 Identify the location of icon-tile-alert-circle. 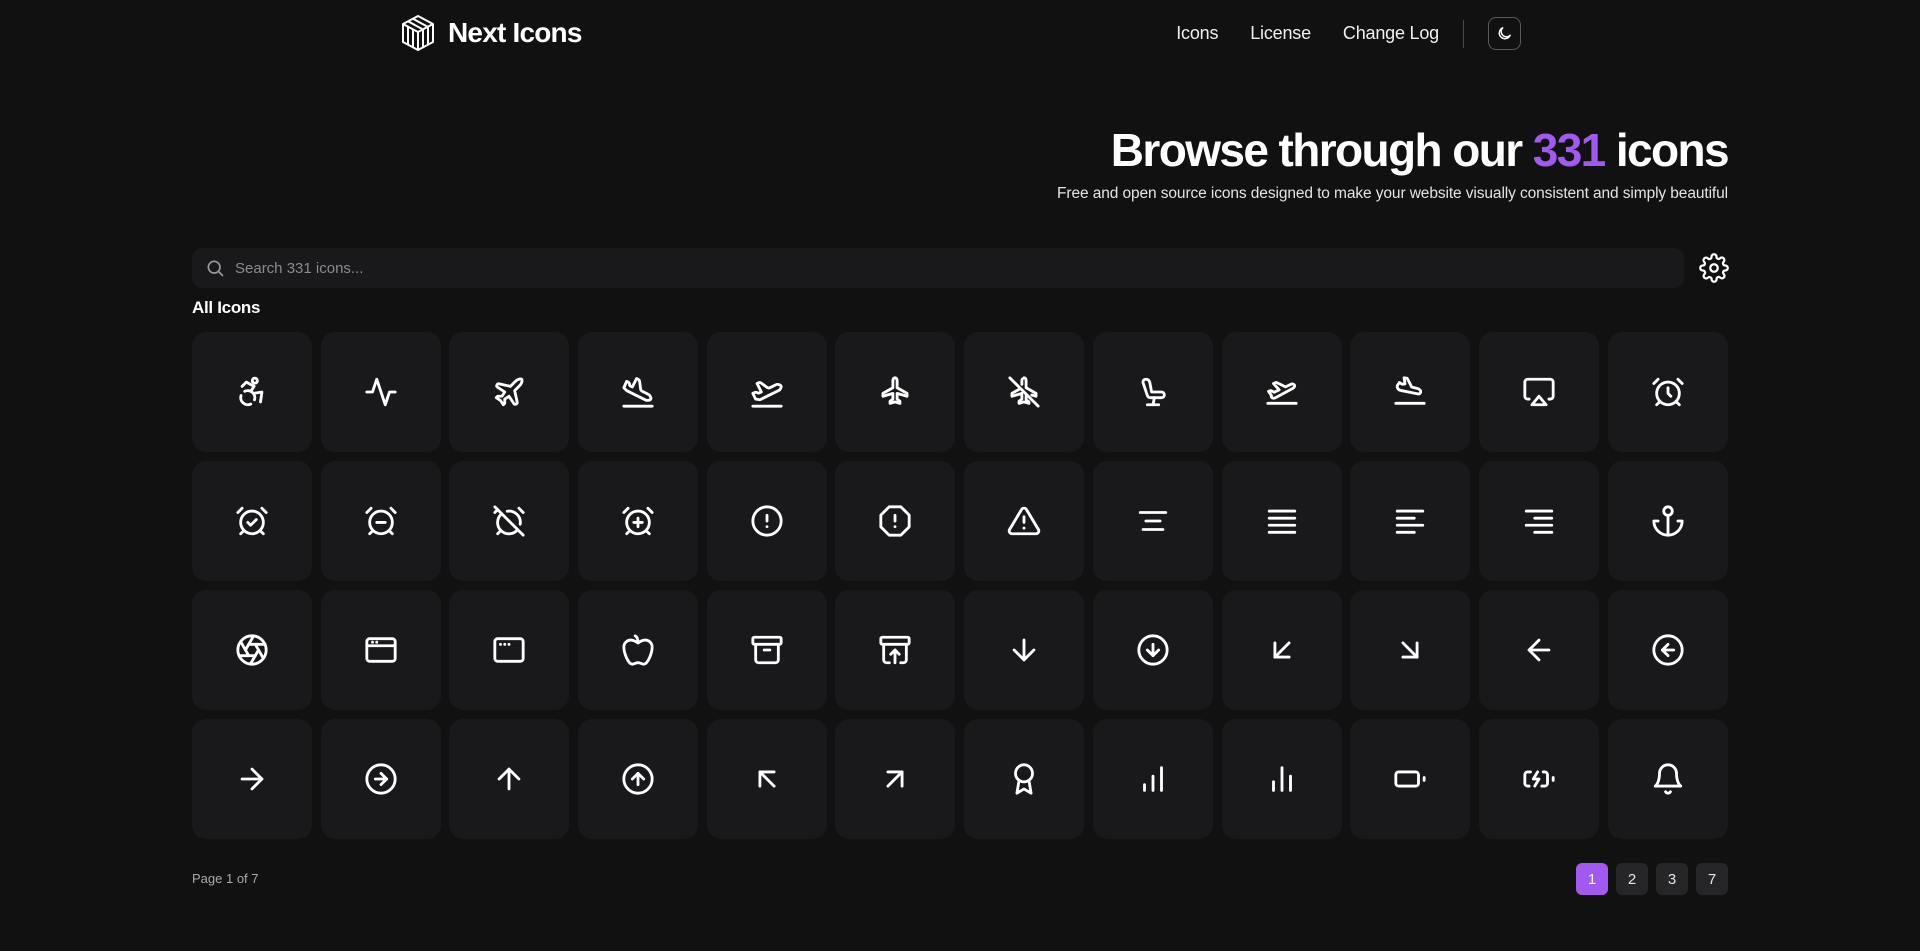
(766, 521).